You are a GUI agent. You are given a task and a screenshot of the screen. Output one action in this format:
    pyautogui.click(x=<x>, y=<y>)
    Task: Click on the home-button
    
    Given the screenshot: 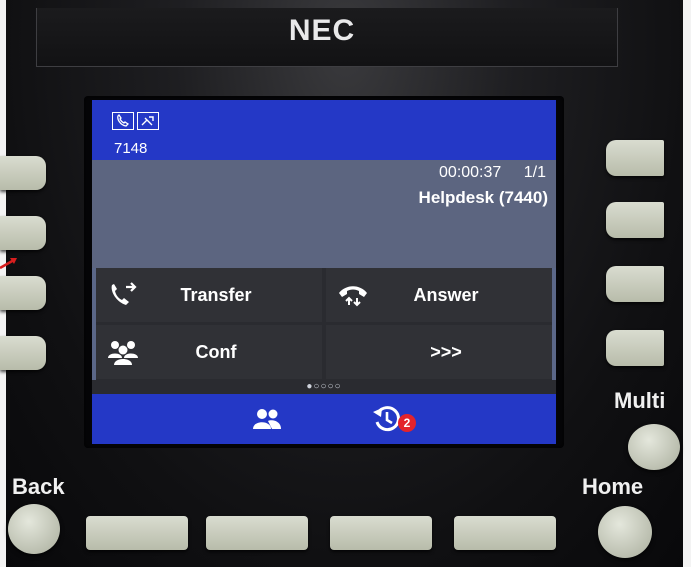 What is the action you would take?
    pyautogui.click(x=625, y=532)
    